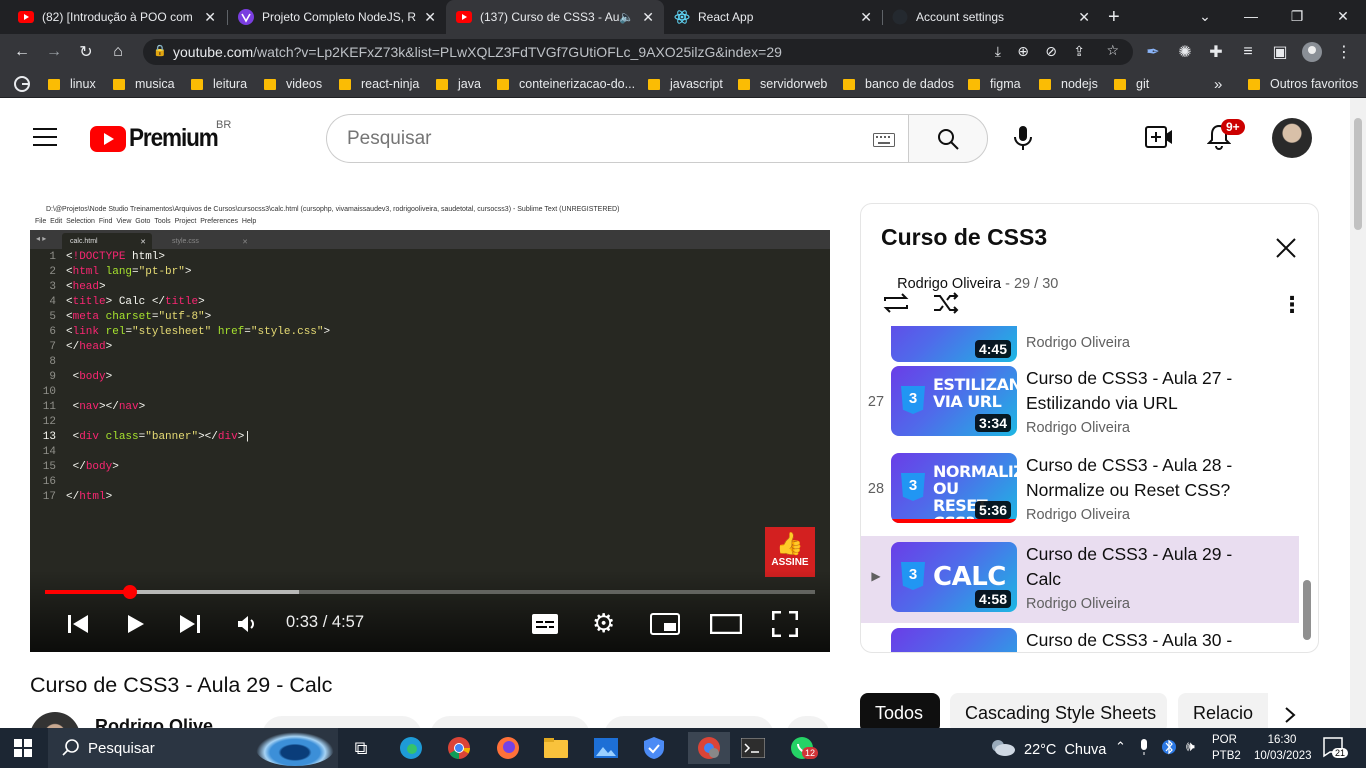  What do you see at coordinates (898, 84) in the screenshot?
I see `bookmark-banco-de-dados: banco de dados` at bounding box center [898, 84].